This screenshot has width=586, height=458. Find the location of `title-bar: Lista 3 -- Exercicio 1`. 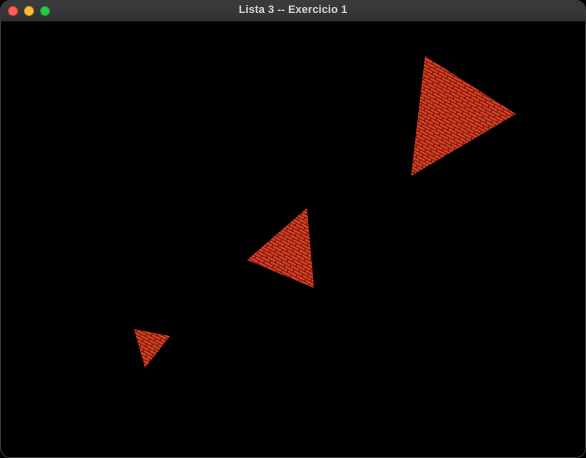

title-bar: Lista 3 -- Exercicio 1 is located at coordinates (293, 11).